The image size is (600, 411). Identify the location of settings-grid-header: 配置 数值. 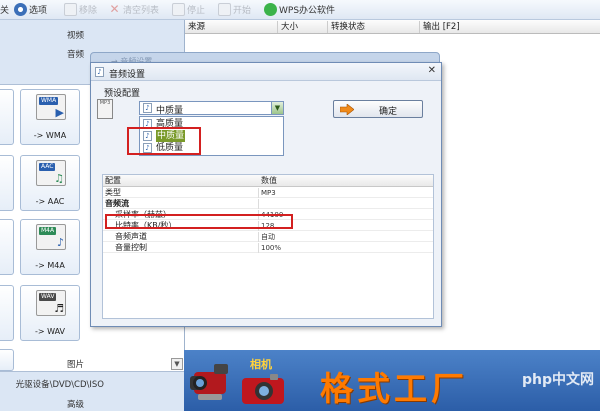
(268, 181).